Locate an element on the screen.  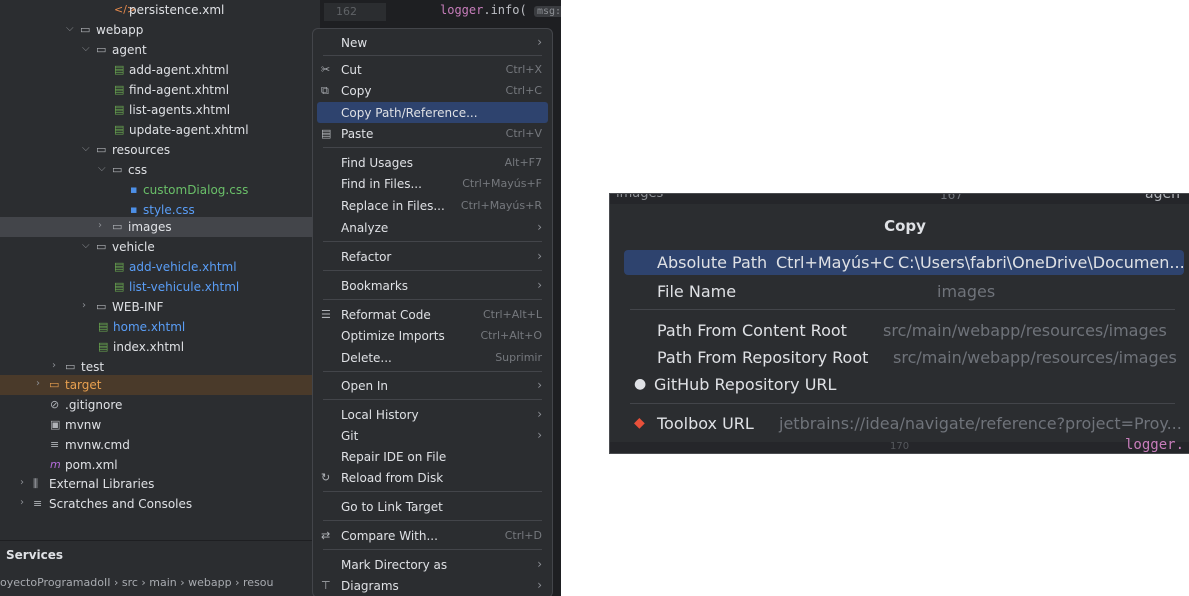
menu-new: New › is located at coordinates (432, 42).